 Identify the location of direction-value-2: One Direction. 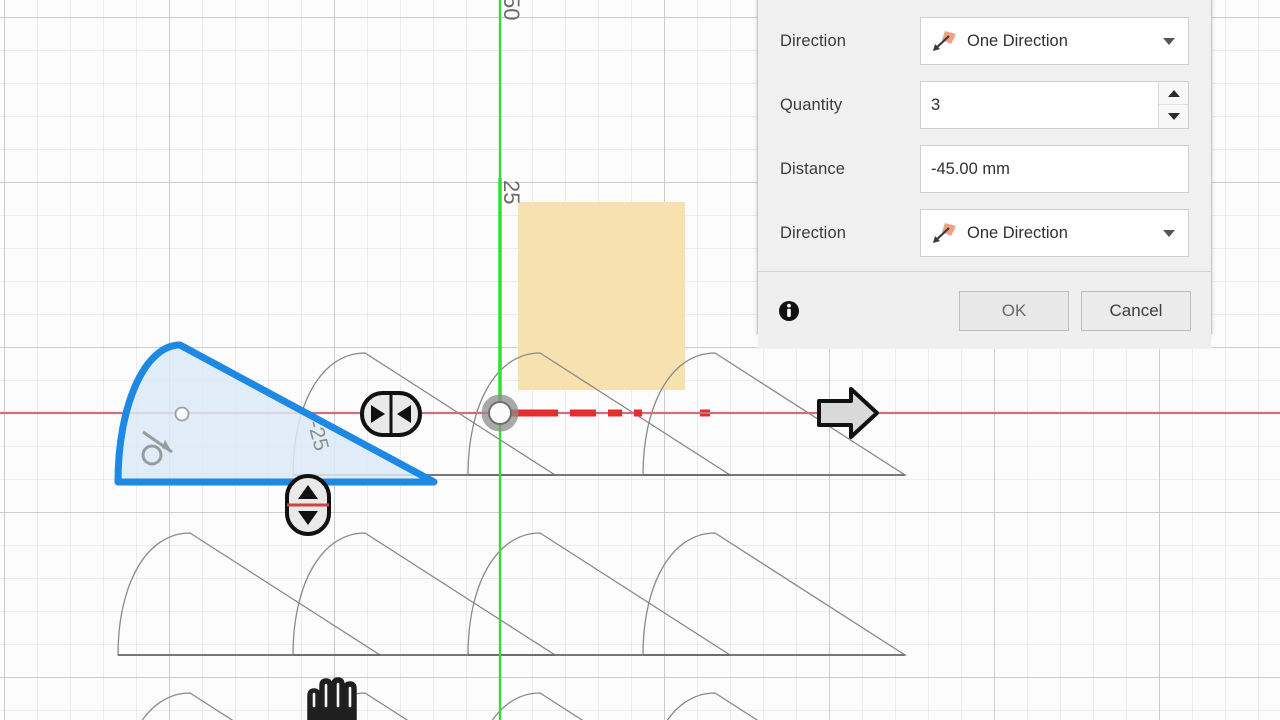
(1017, 232).